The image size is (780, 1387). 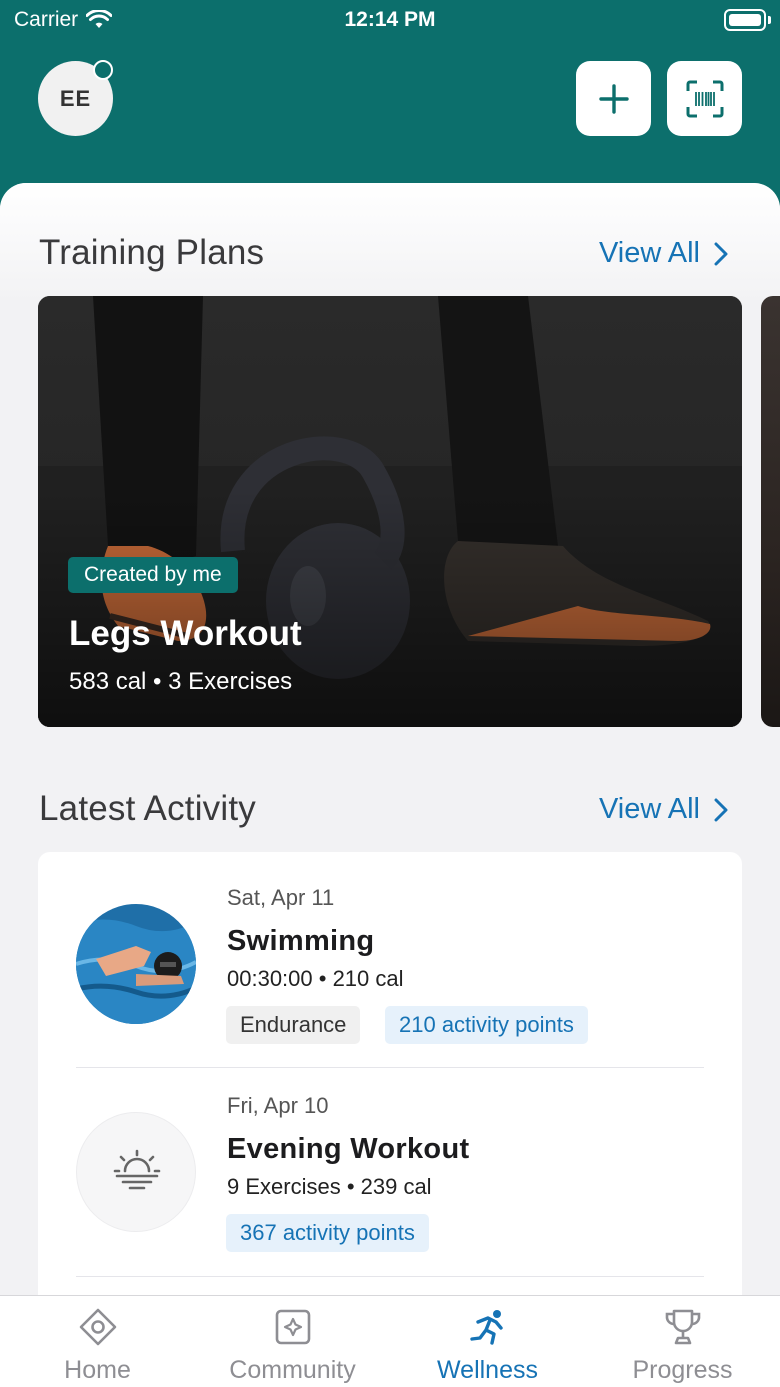 I want to click on battery-icon, so click(x=745, y=20).